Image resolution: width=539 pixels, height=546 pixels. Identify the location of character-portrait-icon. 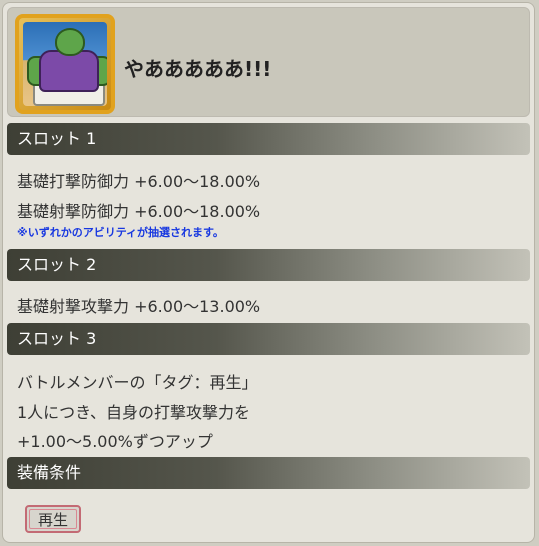
(65, 64).